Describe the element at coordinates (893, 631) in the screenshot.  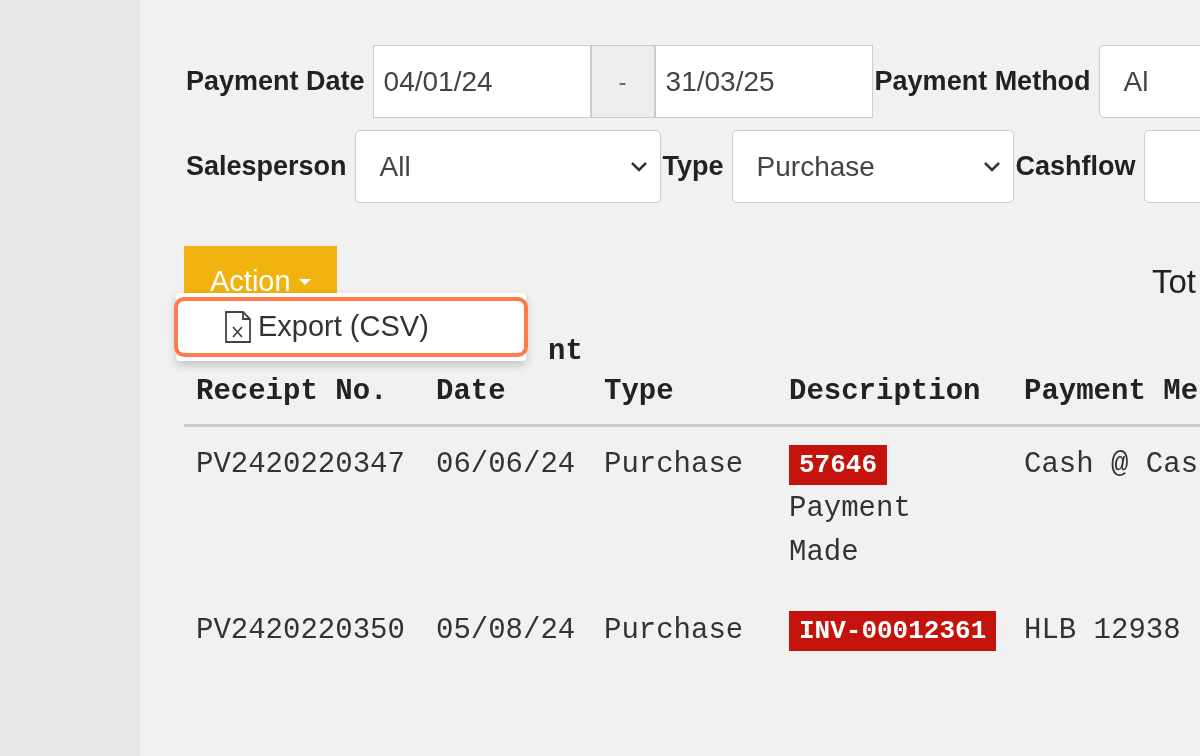
I see `invoice-tag: INV-00012361` at that location.